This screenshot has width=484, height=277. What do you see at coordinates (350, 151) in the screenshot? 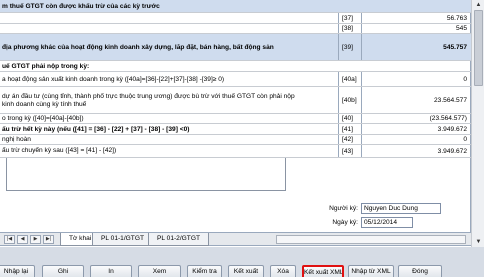
I see `row-code: [43]` at bounding box center [350, 151].